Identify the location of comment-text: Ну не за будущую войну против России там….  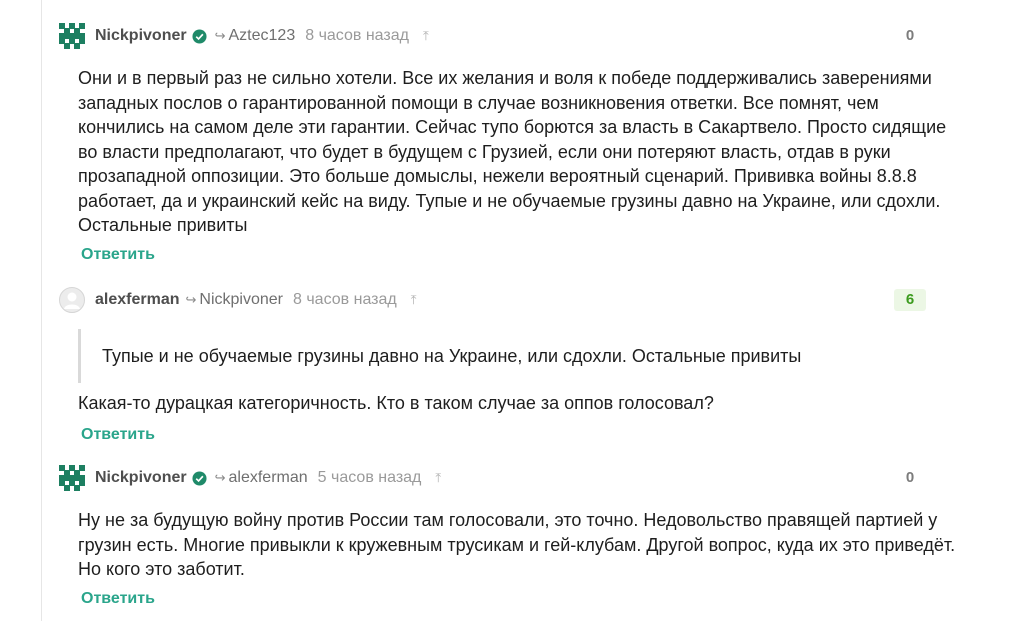
(517, 544).